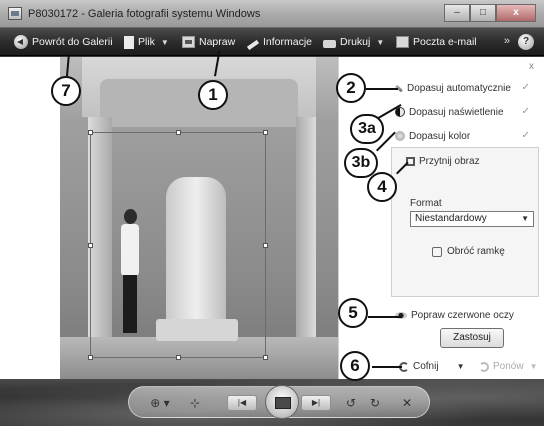 The width and height of the screenshot is (544, 426). Describe the element at coordinates (402, 42) in the screenshot. I see `email-icon` at that location.